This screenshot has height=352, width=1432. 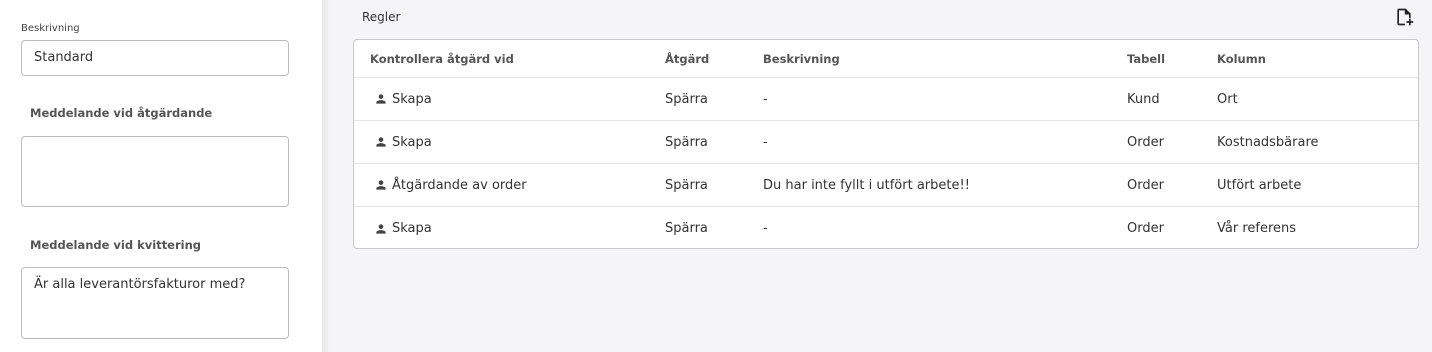 I want to click on column-header-column: Kolumn, so click(x=1241, y=58).